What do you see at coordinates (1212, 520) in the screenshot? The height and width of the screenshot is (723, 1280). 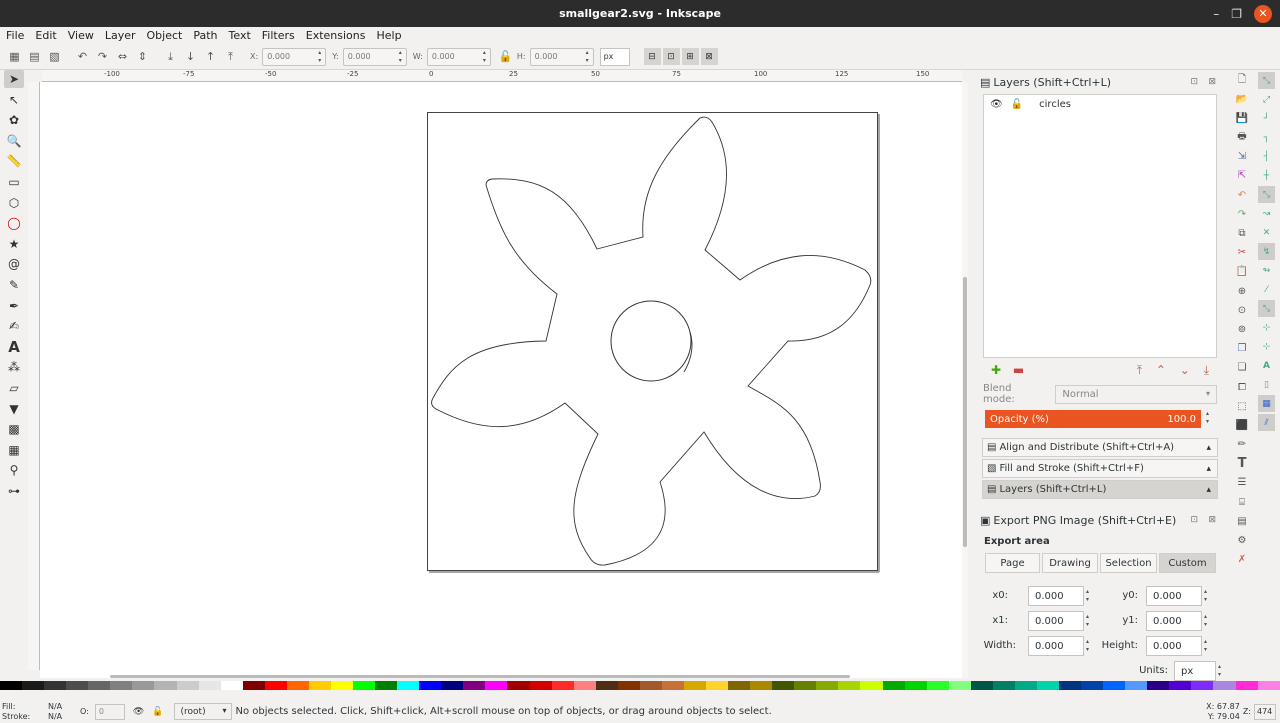 I see `export-close-icon: ⊠` at bounding box center [1212, 520].